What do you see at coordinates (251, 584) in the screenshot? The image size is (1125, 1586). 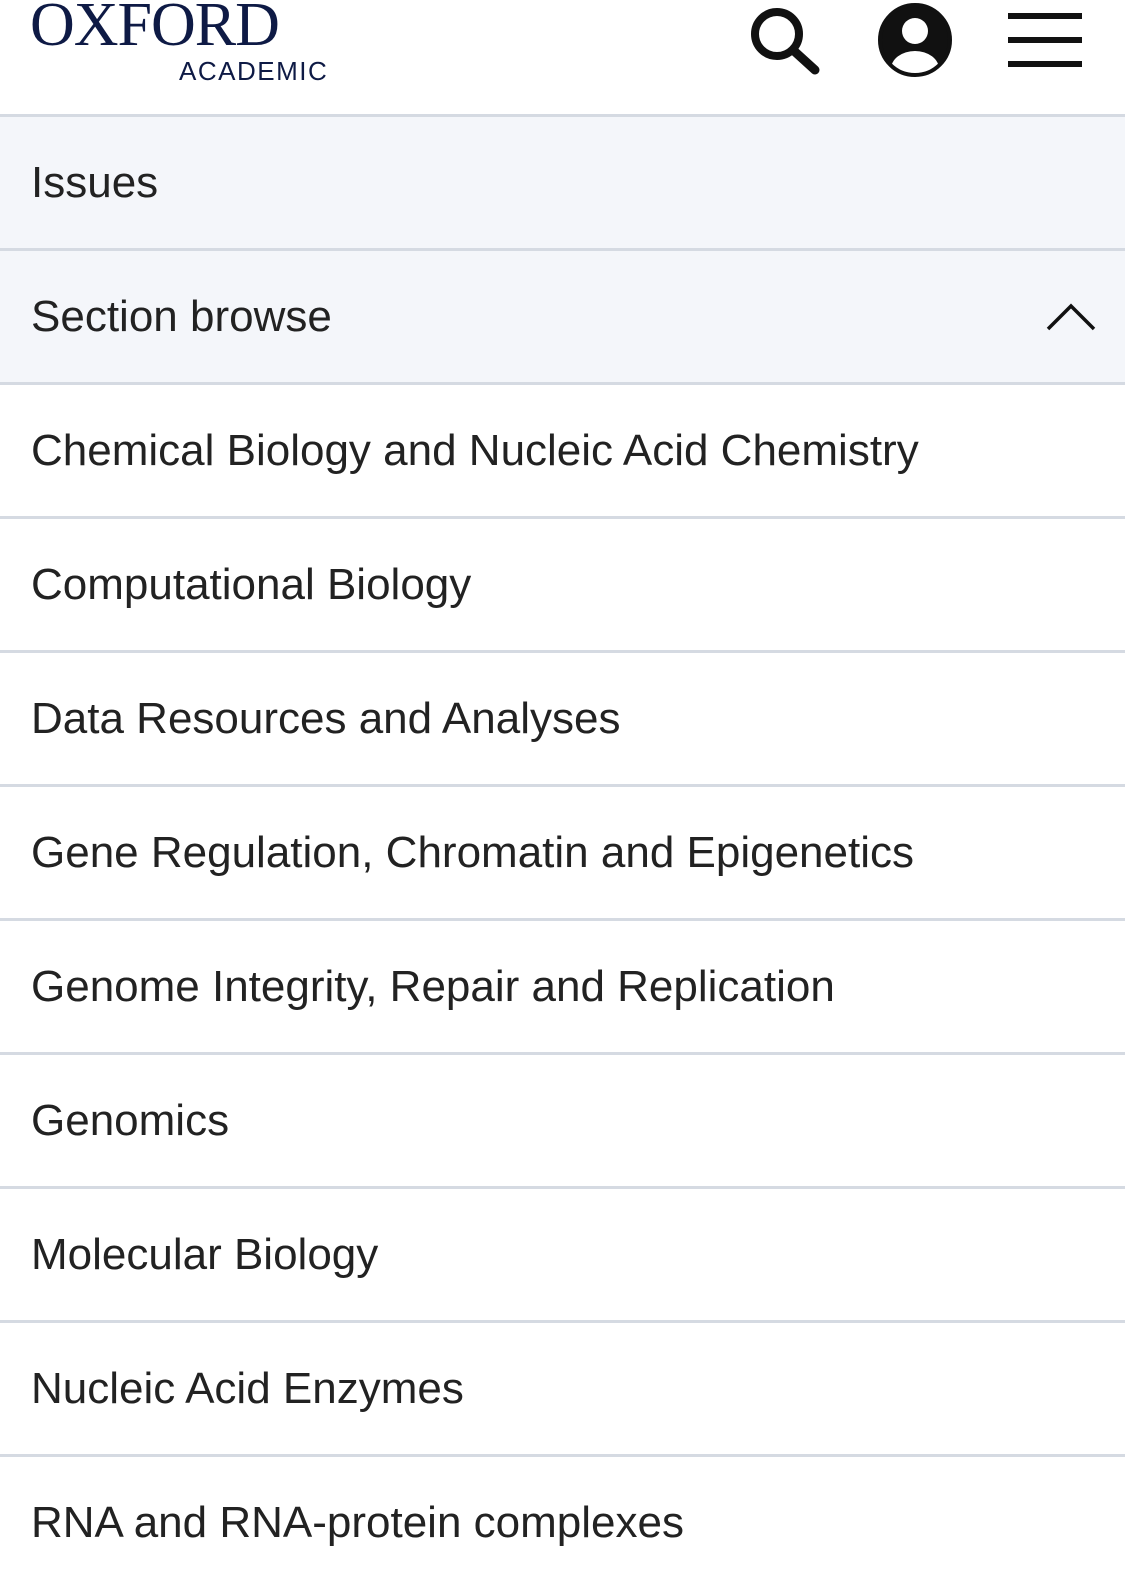 I see `section-item-label: Computational Biology` at bounding box center [251, 584].